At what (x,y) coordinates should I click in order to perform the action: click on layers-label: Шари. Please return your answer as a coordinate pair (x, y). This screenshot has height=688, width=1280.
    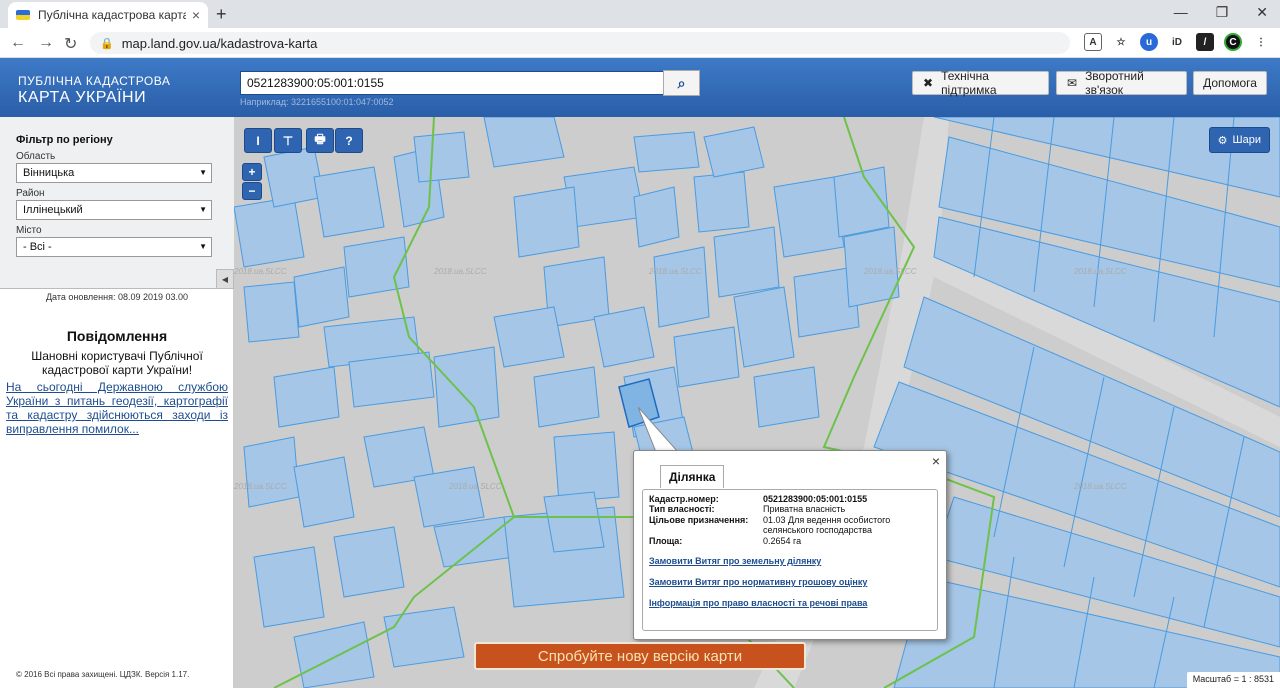
    Looking at the image, I should click on (1246, 140).